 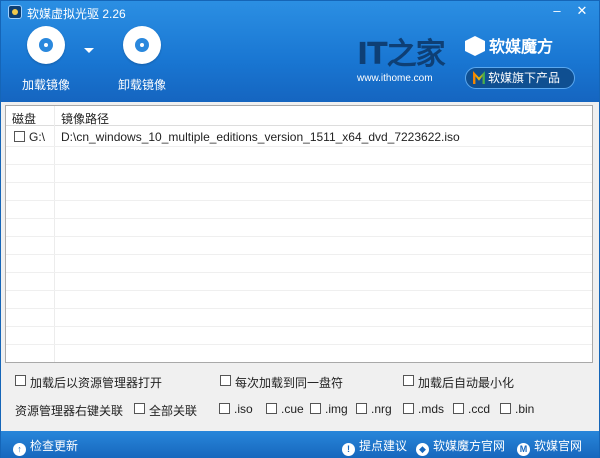 I want to click on unmount-image-label: 卸载镜像, so click(x=141, y=85).